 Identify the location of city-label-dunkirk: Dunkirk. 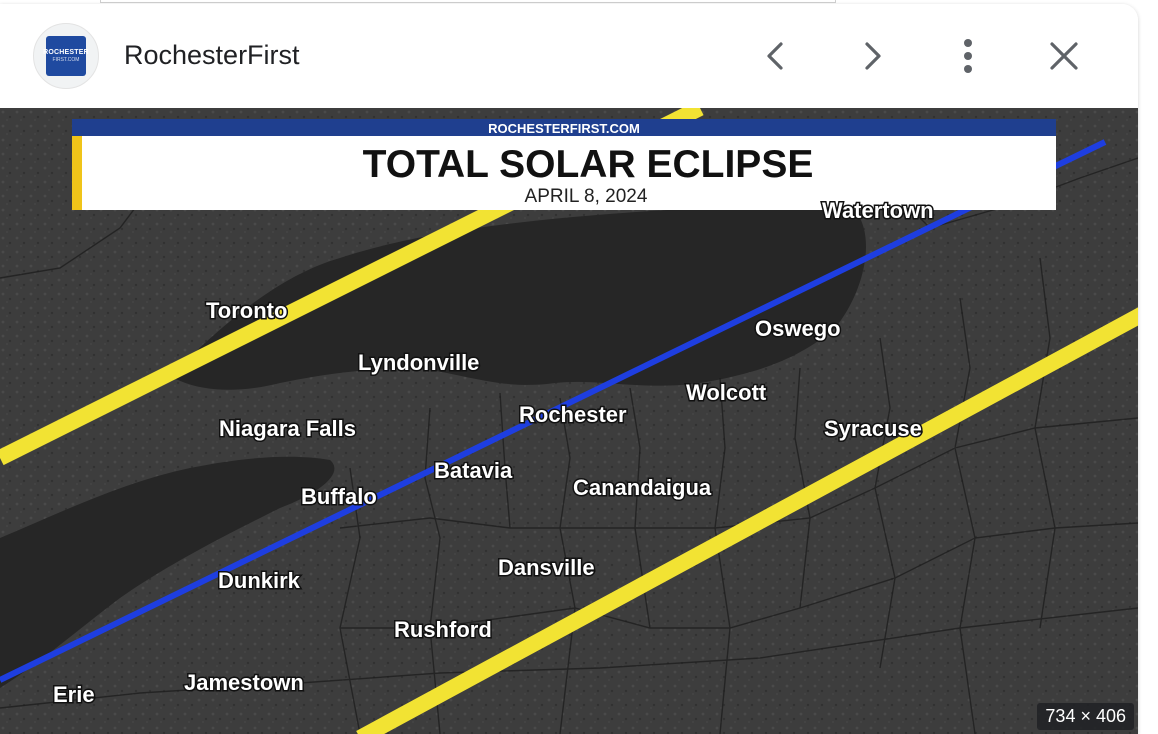
(259, 580).